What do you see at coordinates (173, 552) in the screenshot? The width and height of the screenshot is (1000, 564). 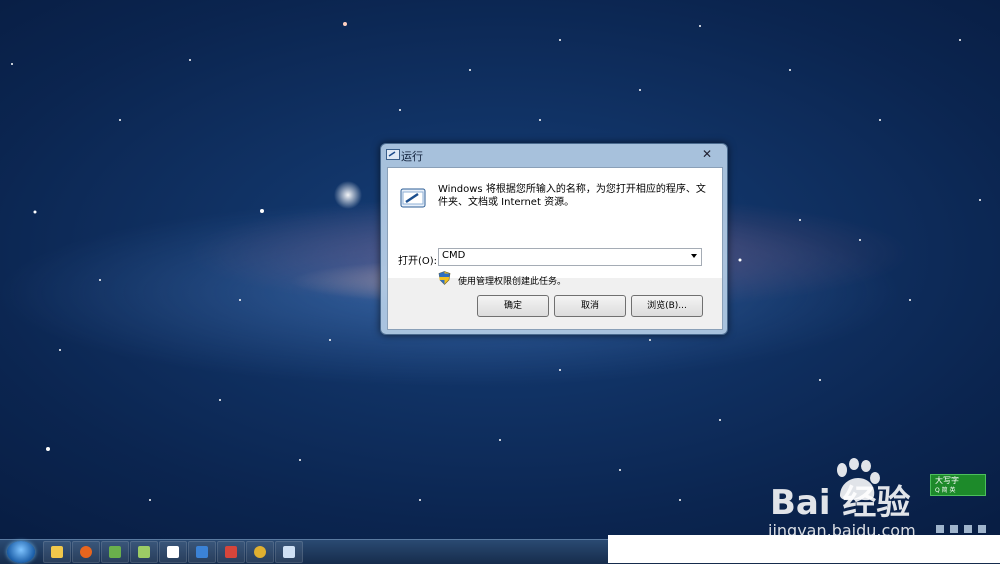 I see `document-icon` at bounding box center [173, 552].